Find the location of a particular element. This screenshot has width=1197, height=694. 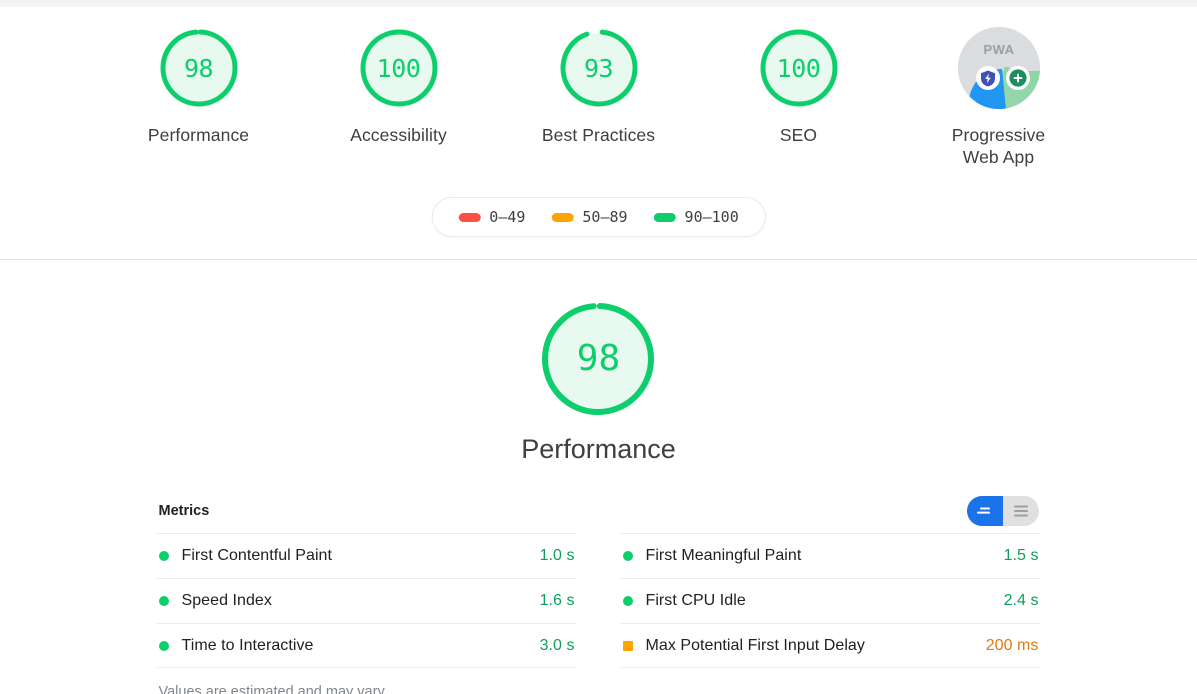

metric-left: First CPU Idle is located at coordinates (684, 601).